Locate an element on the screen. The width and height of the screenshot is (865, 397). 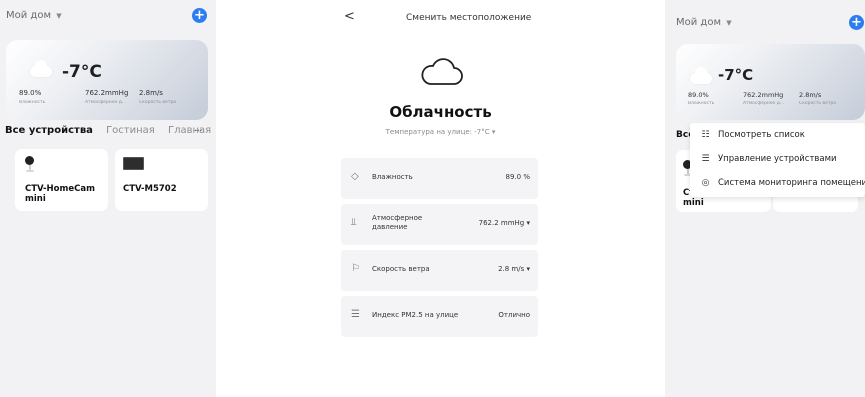
device-name: CTV-M5702 is located at coordinates (150, 189).